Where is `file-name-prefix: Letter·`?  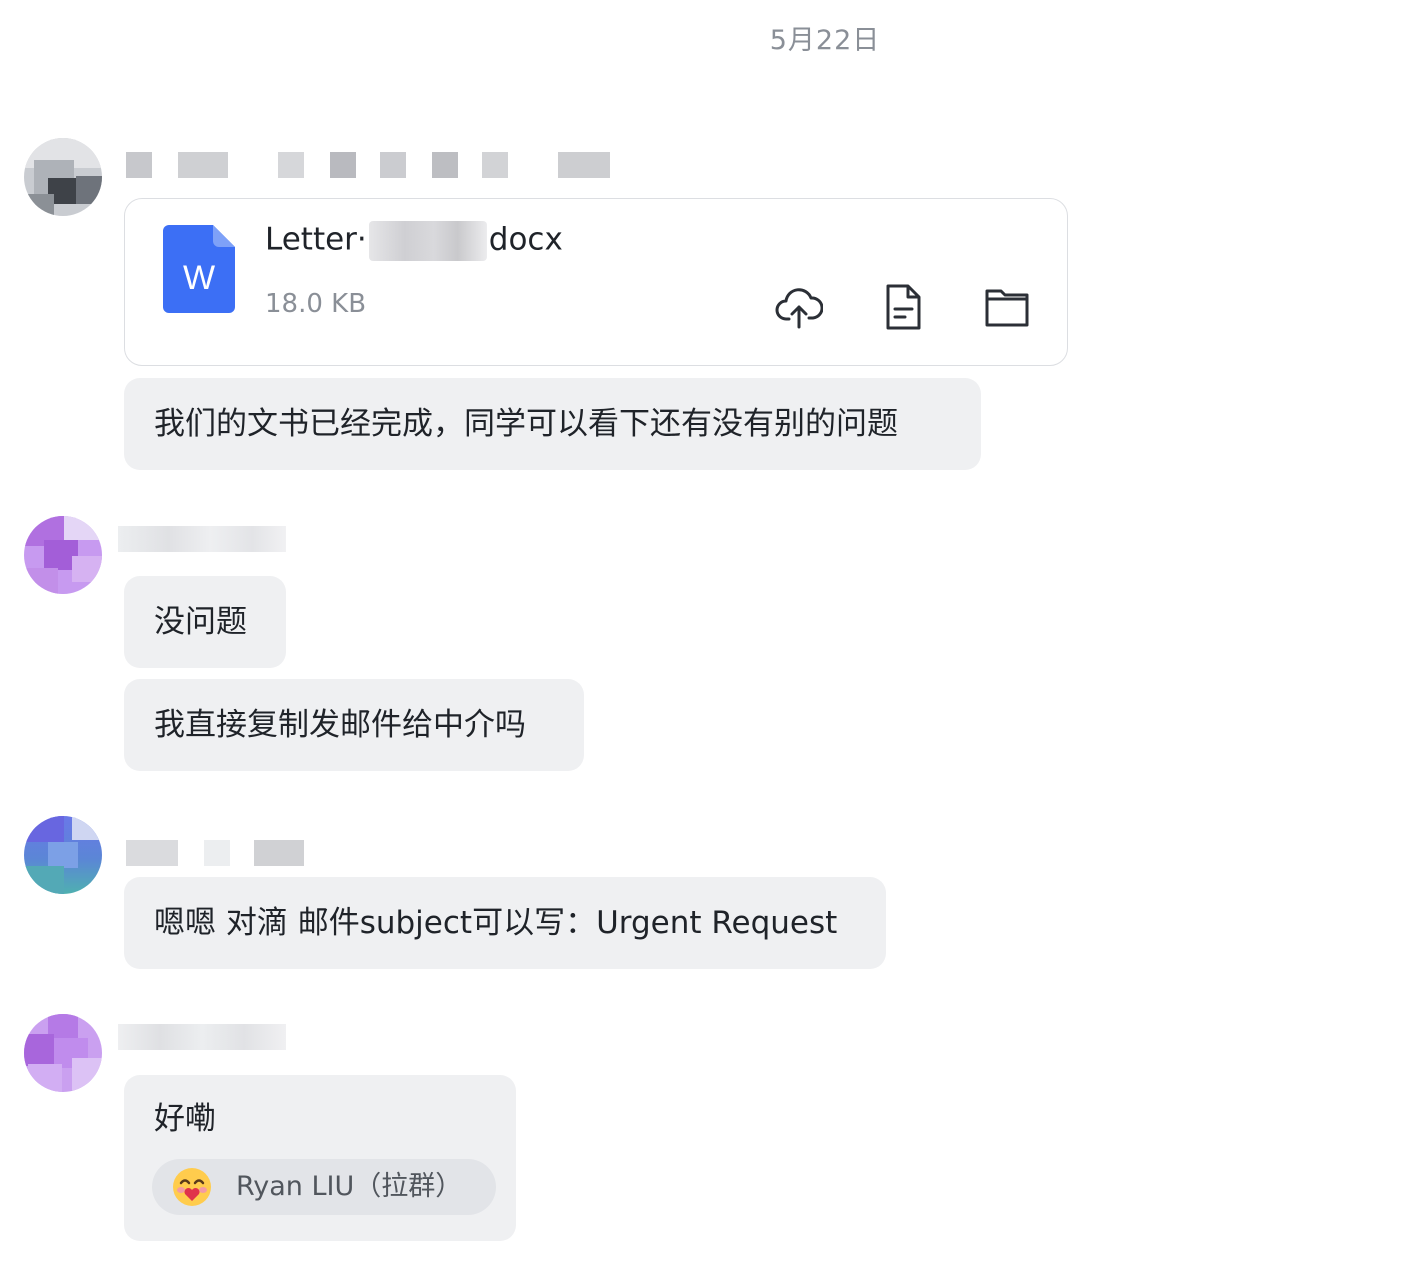 file-name-prefix: Letter· is located at coordinates (316, 239).